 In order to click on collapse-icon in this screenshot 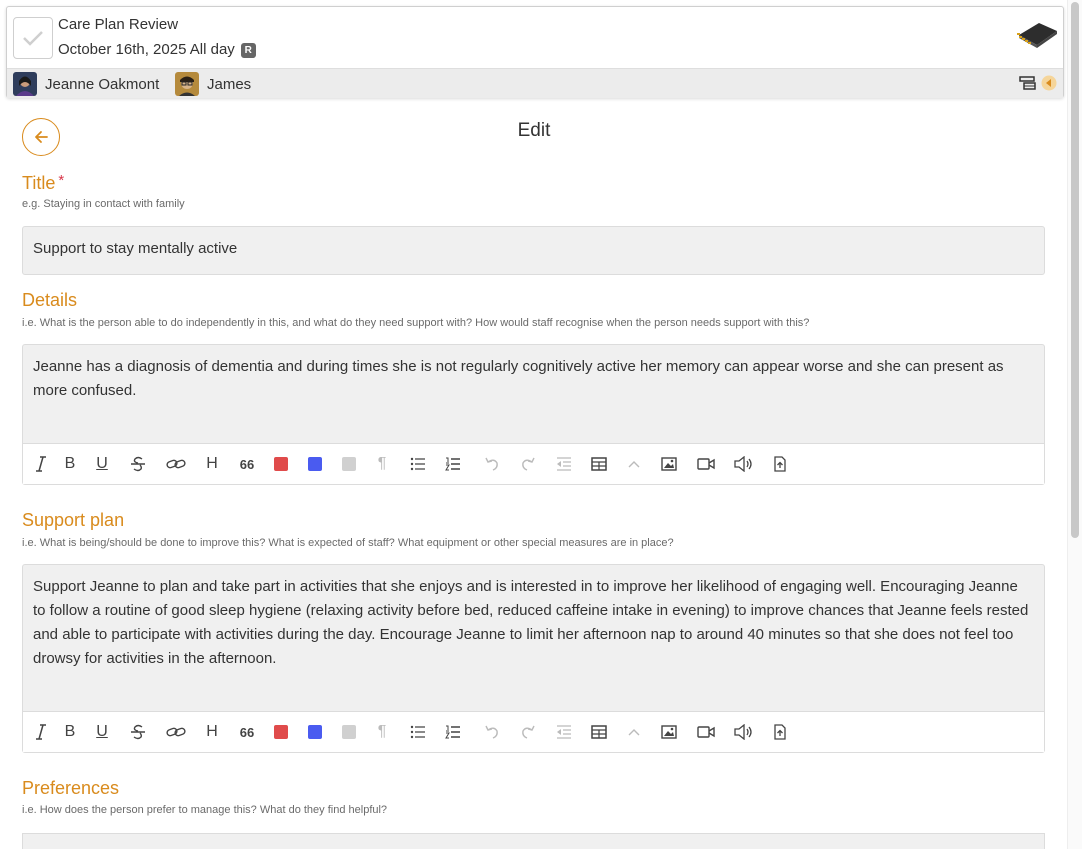, I will do `click(634, 464)`.